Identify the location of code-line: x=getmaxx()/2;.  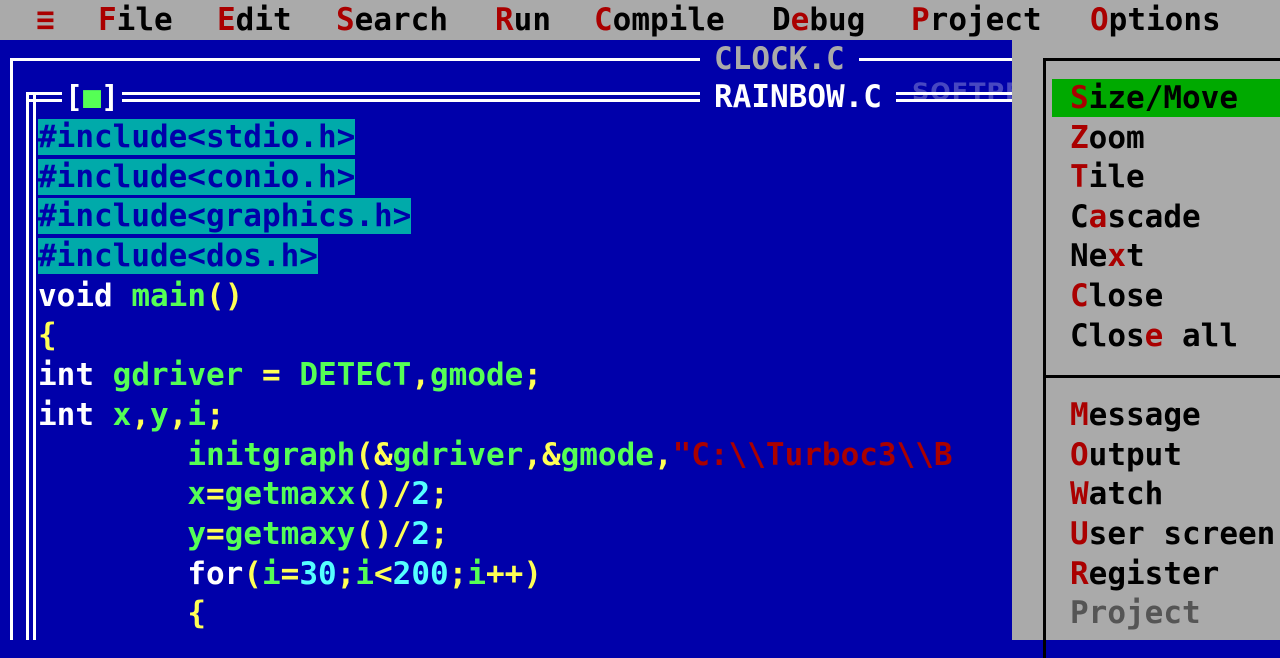
(525, 495).